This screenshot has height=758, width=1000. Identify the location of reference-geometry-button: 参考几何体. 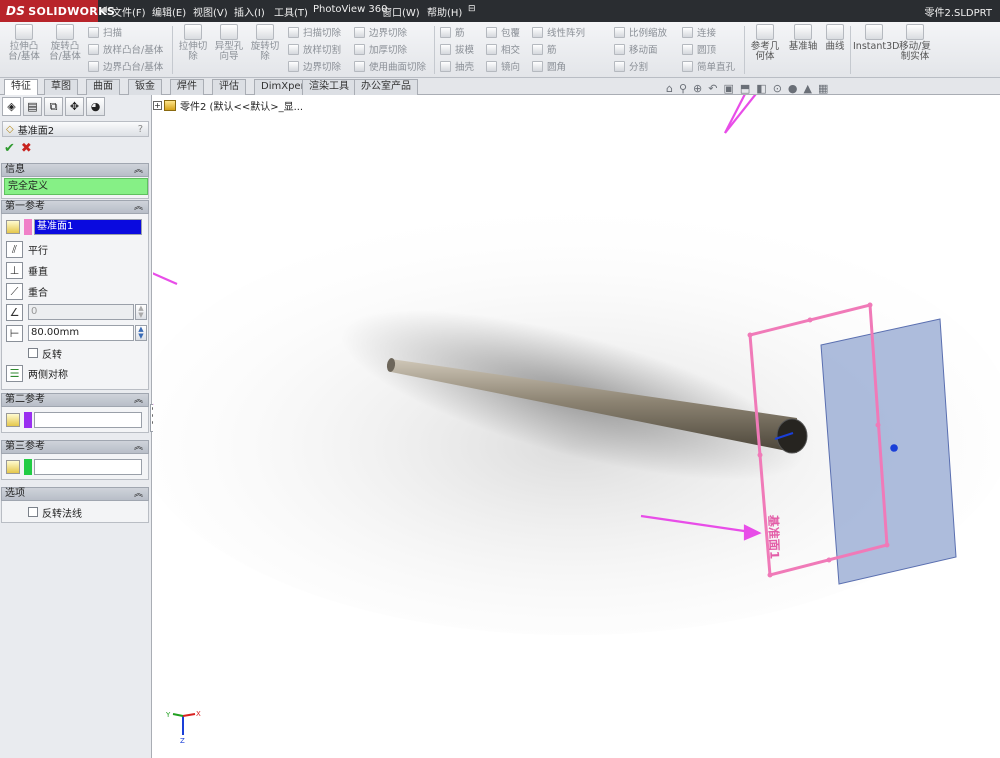
(765, 43).